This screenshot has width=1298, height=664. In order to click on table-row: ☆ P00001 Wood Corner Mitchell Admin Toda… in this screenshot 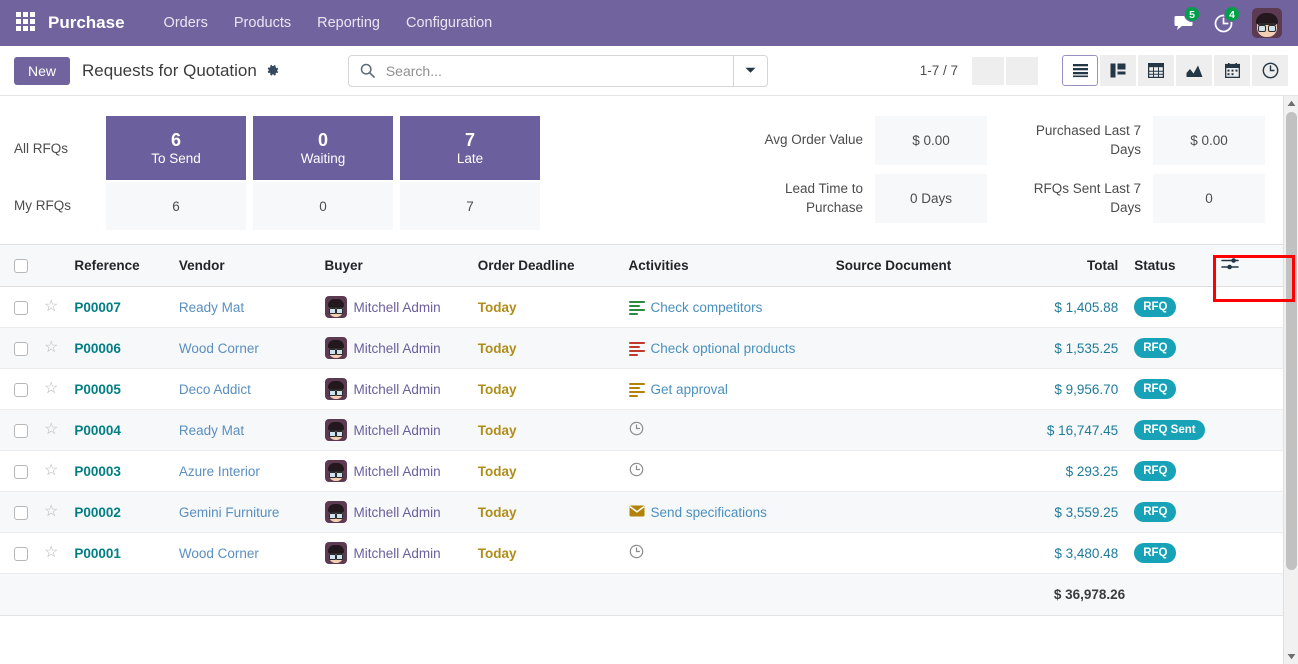, I will do `click(641, 553)`.